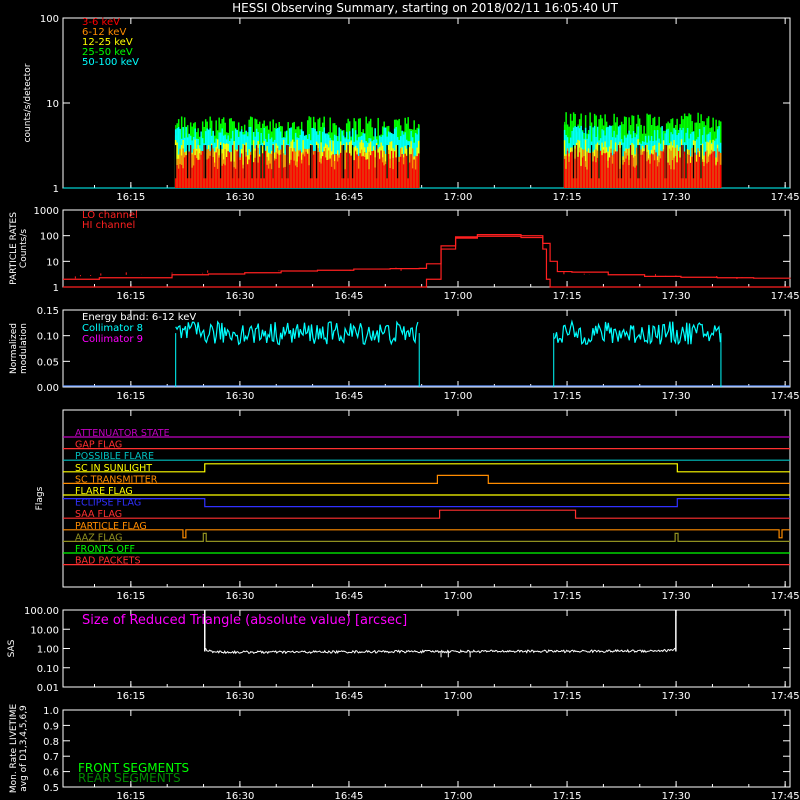 Image resolution: width=800 pixels, height=800 pixels. I want to click on legend-entry: Collimator 8, so click(112, 328).